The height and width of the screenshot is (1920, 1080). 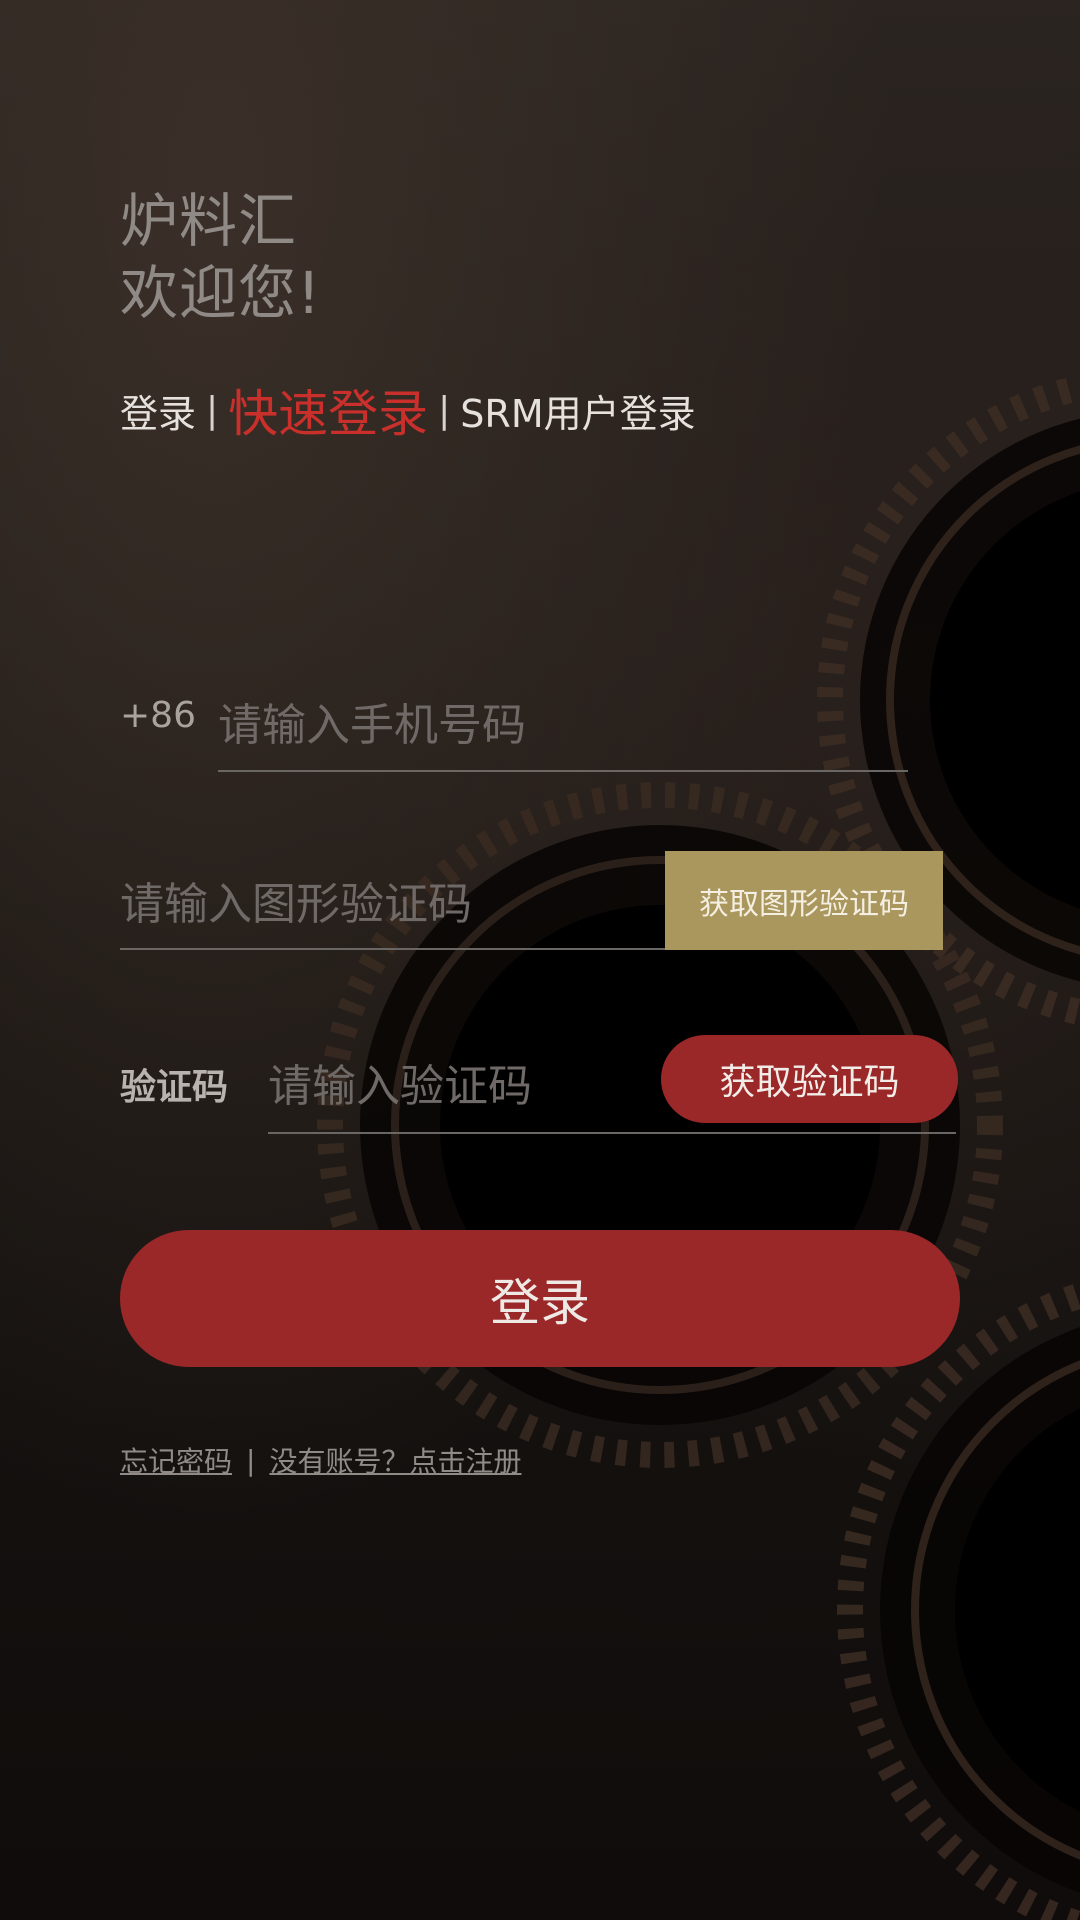 What do you see at coordinates (392, 905) in the screenshot?
I see `captcha-input` at bounding box center [392, 905].